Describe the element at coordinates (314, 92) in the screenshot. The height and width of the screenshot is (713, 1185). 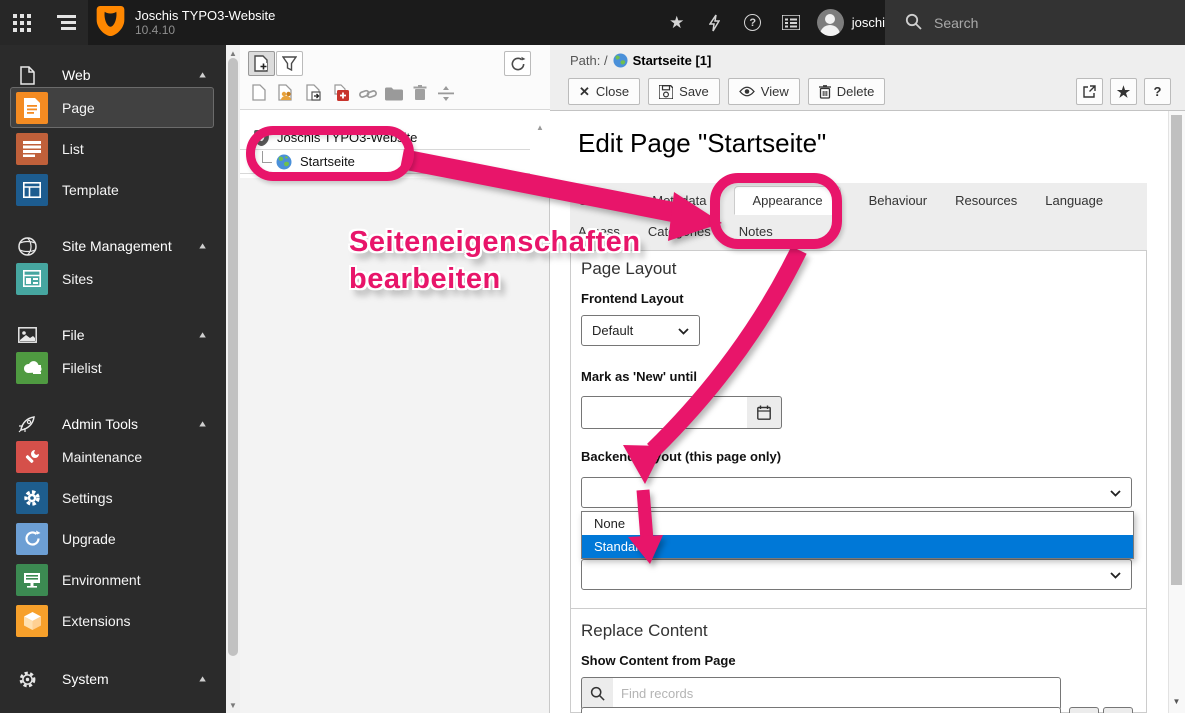
I see `drag-page-target-icon` at that location.